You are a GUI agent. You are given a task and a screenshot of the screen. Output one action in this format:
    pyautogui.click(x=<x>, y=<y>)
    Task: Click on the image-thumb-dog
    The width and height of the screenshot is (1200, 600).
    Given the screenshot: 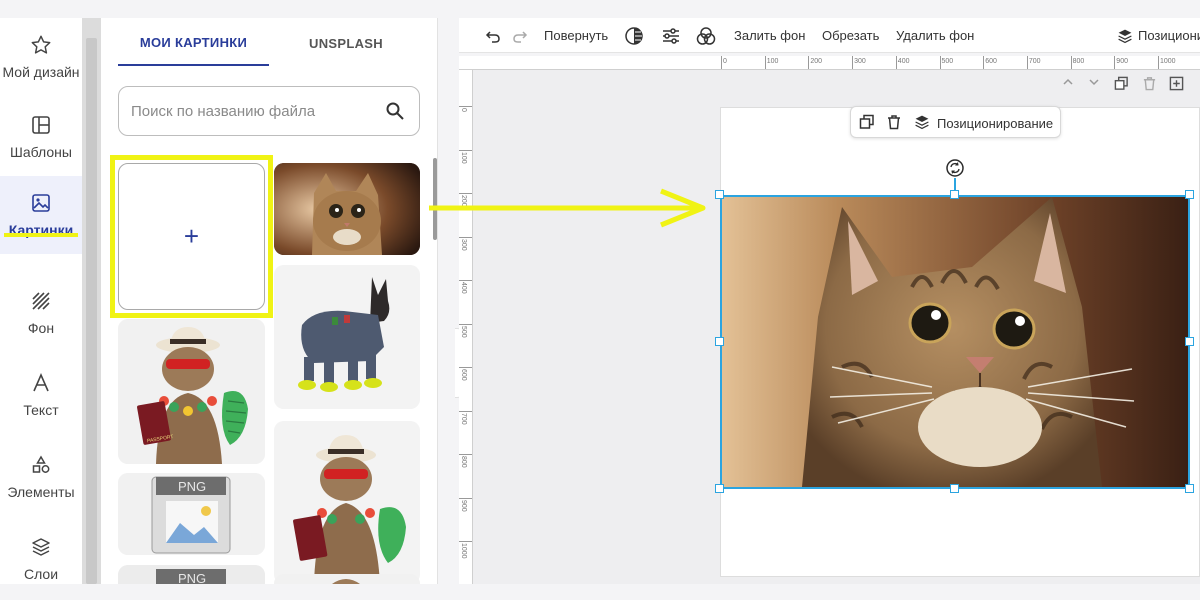 What is the action you would take?
    pyautogui.click(x=347, y=337)
    